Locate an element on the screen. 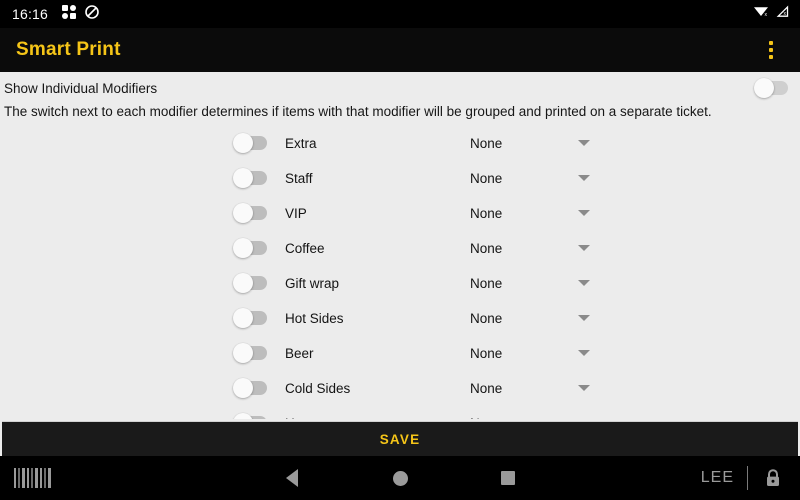 This screenshot has height=500, width=800. page-title: Smart Print is located at coordinates (68, 49).